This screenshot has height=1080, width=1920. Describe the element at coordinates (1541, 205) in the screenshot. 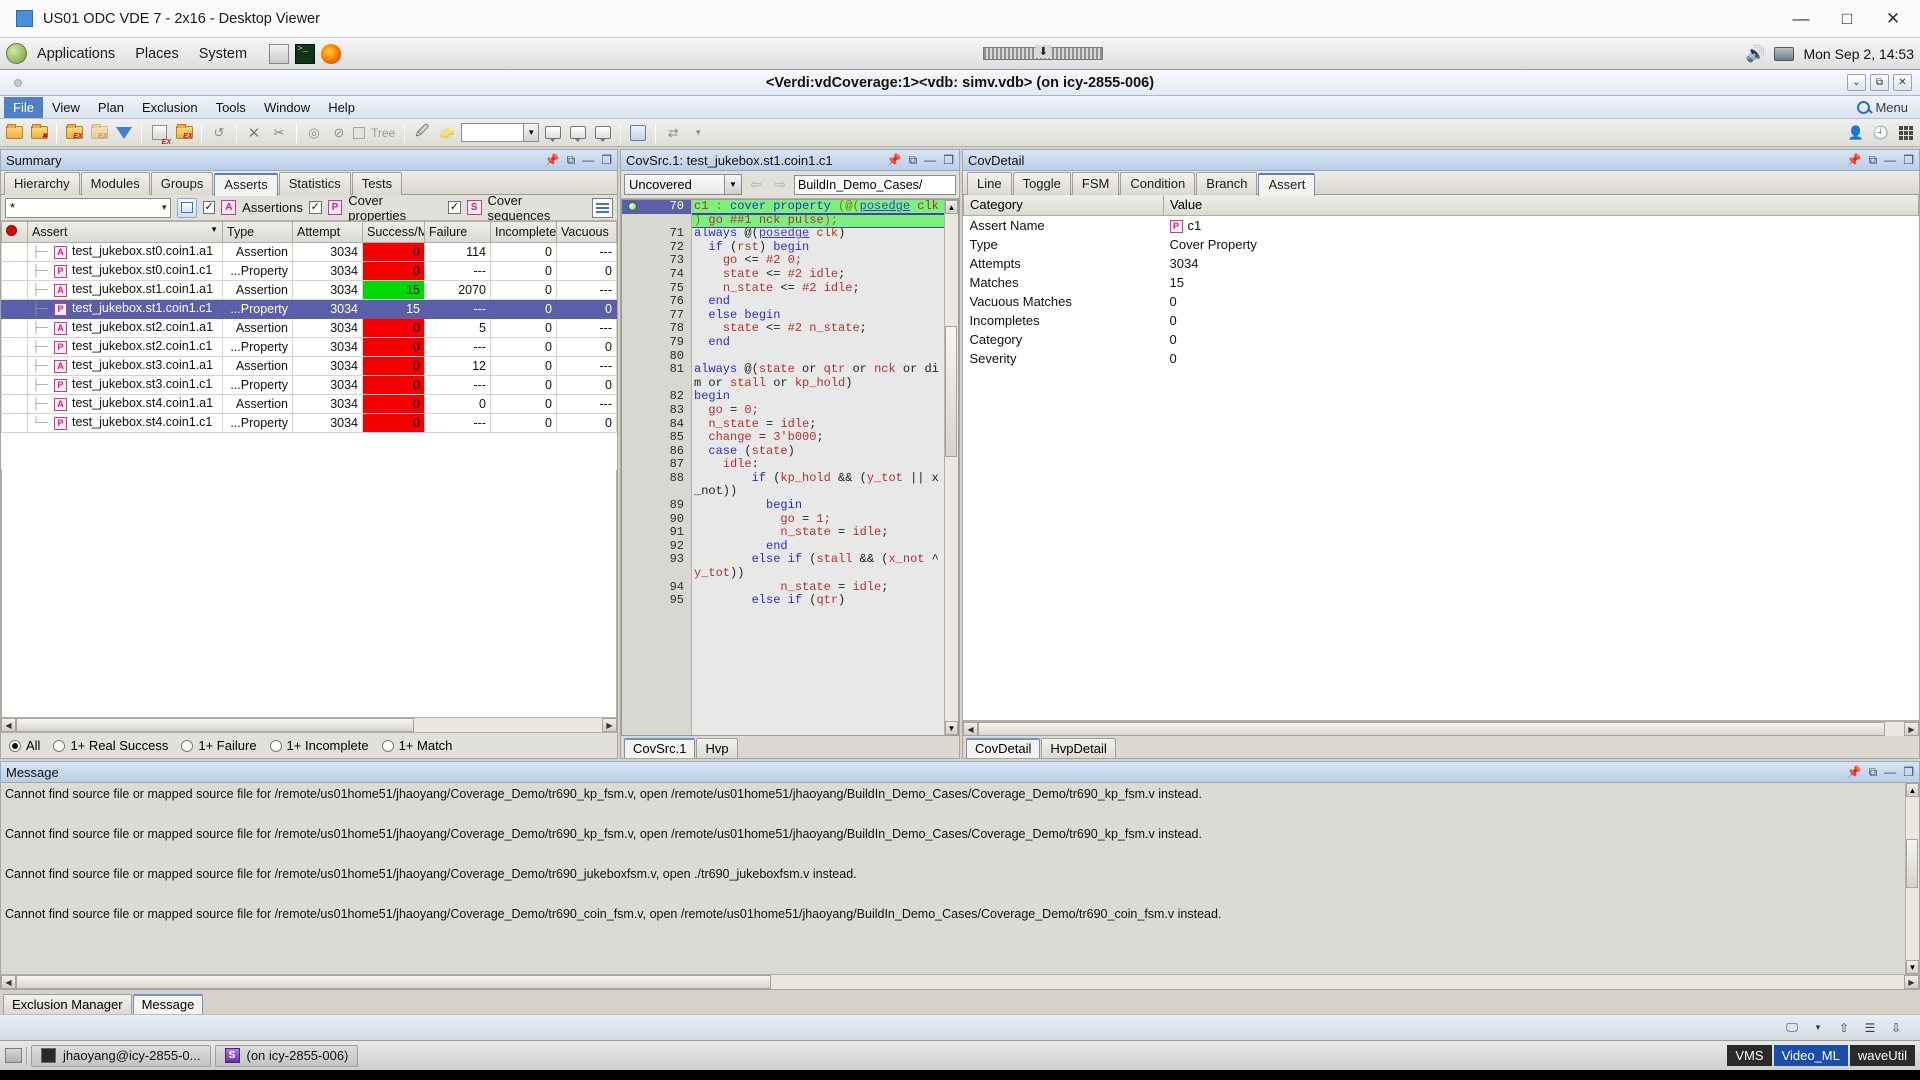

I see `col-value: Value` at that location.